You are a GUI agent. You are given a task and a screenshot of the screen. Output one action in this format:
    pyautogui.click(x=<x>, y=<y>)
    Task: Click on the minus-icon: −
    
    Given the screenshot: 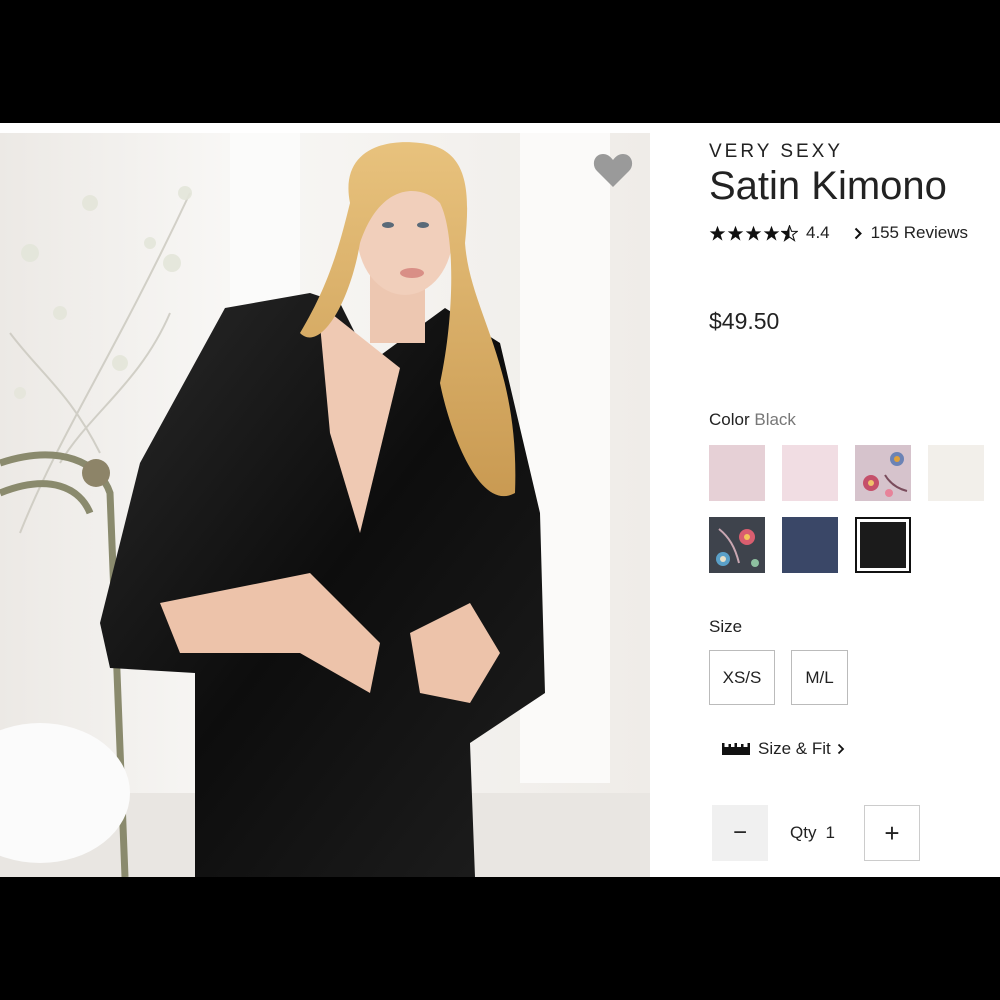 What is the action you would take?
    pyautogui.click(x=739, y=832)
    